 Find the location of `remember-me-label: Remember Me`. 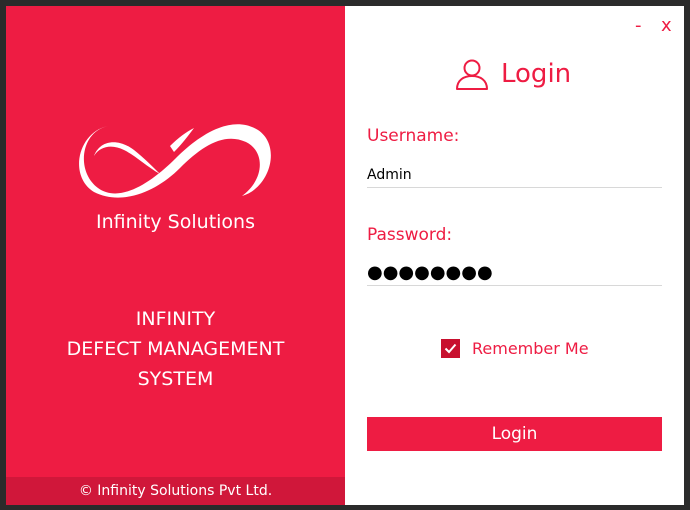

remember-me-label: Remember Me is located at coordinates (530, 348).